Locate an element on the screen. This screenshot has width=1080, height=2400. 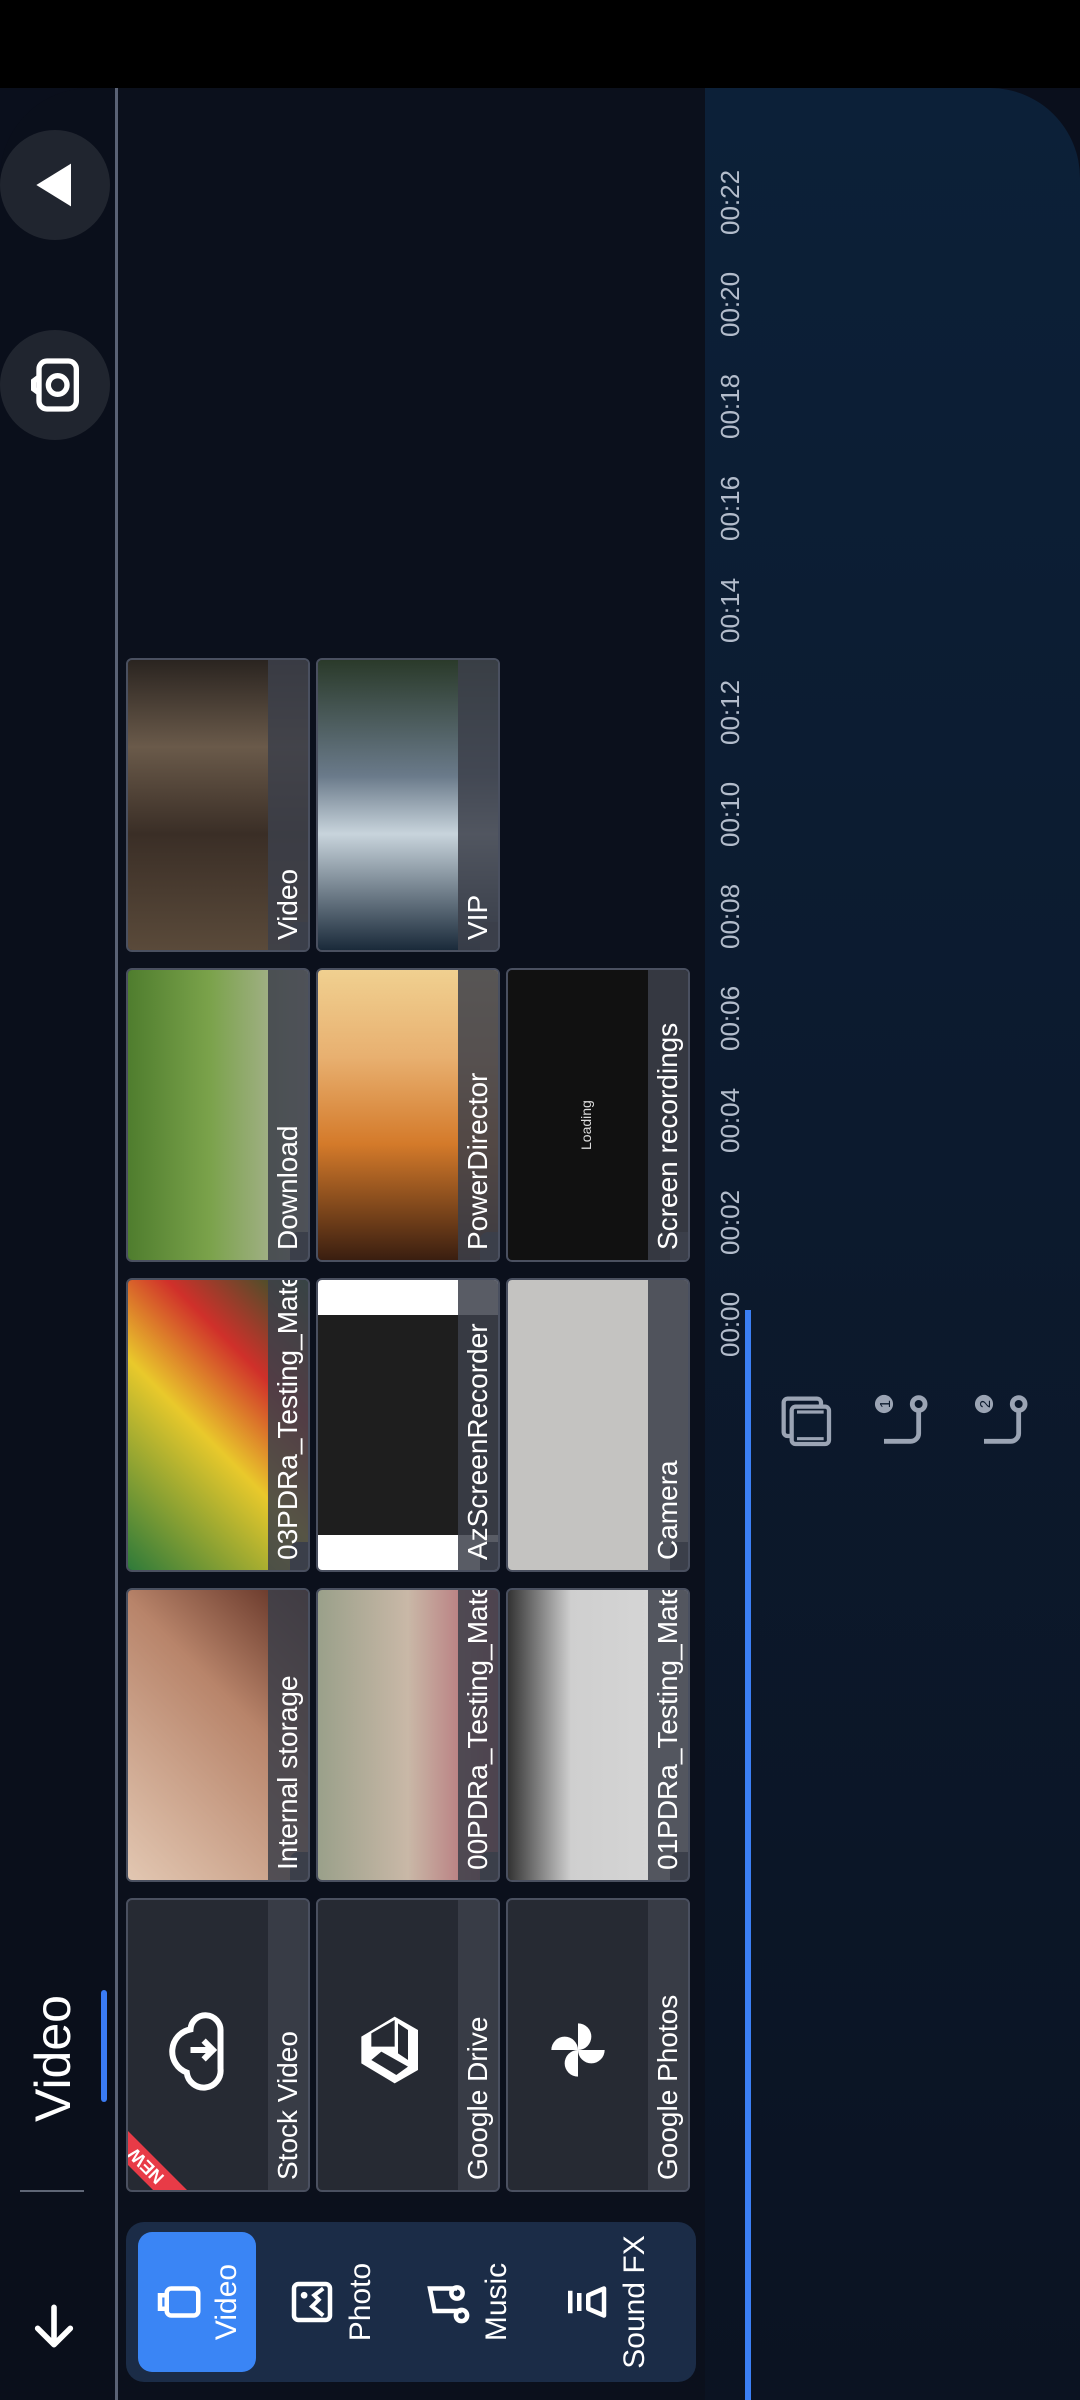
cloud-download-icon is located at coordinates (198, 2050).